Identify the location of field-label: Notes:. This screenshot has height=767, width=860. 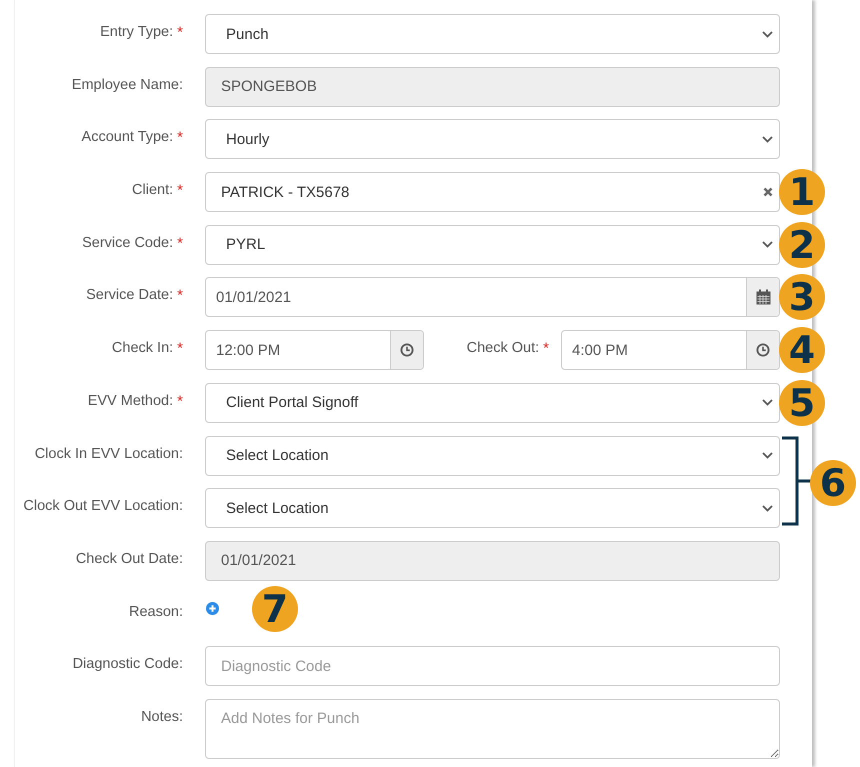
(162, 716).